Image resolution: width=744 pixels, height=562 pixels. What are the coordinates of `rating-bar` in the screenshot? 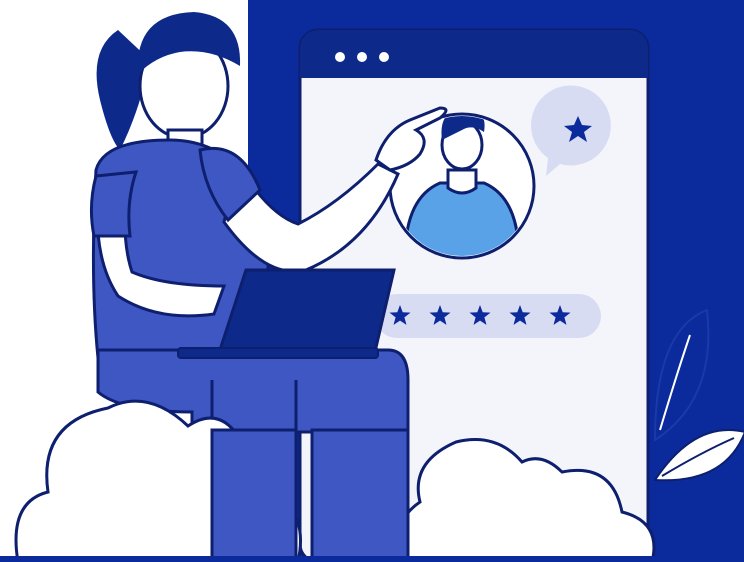 It's located at (488, 316).